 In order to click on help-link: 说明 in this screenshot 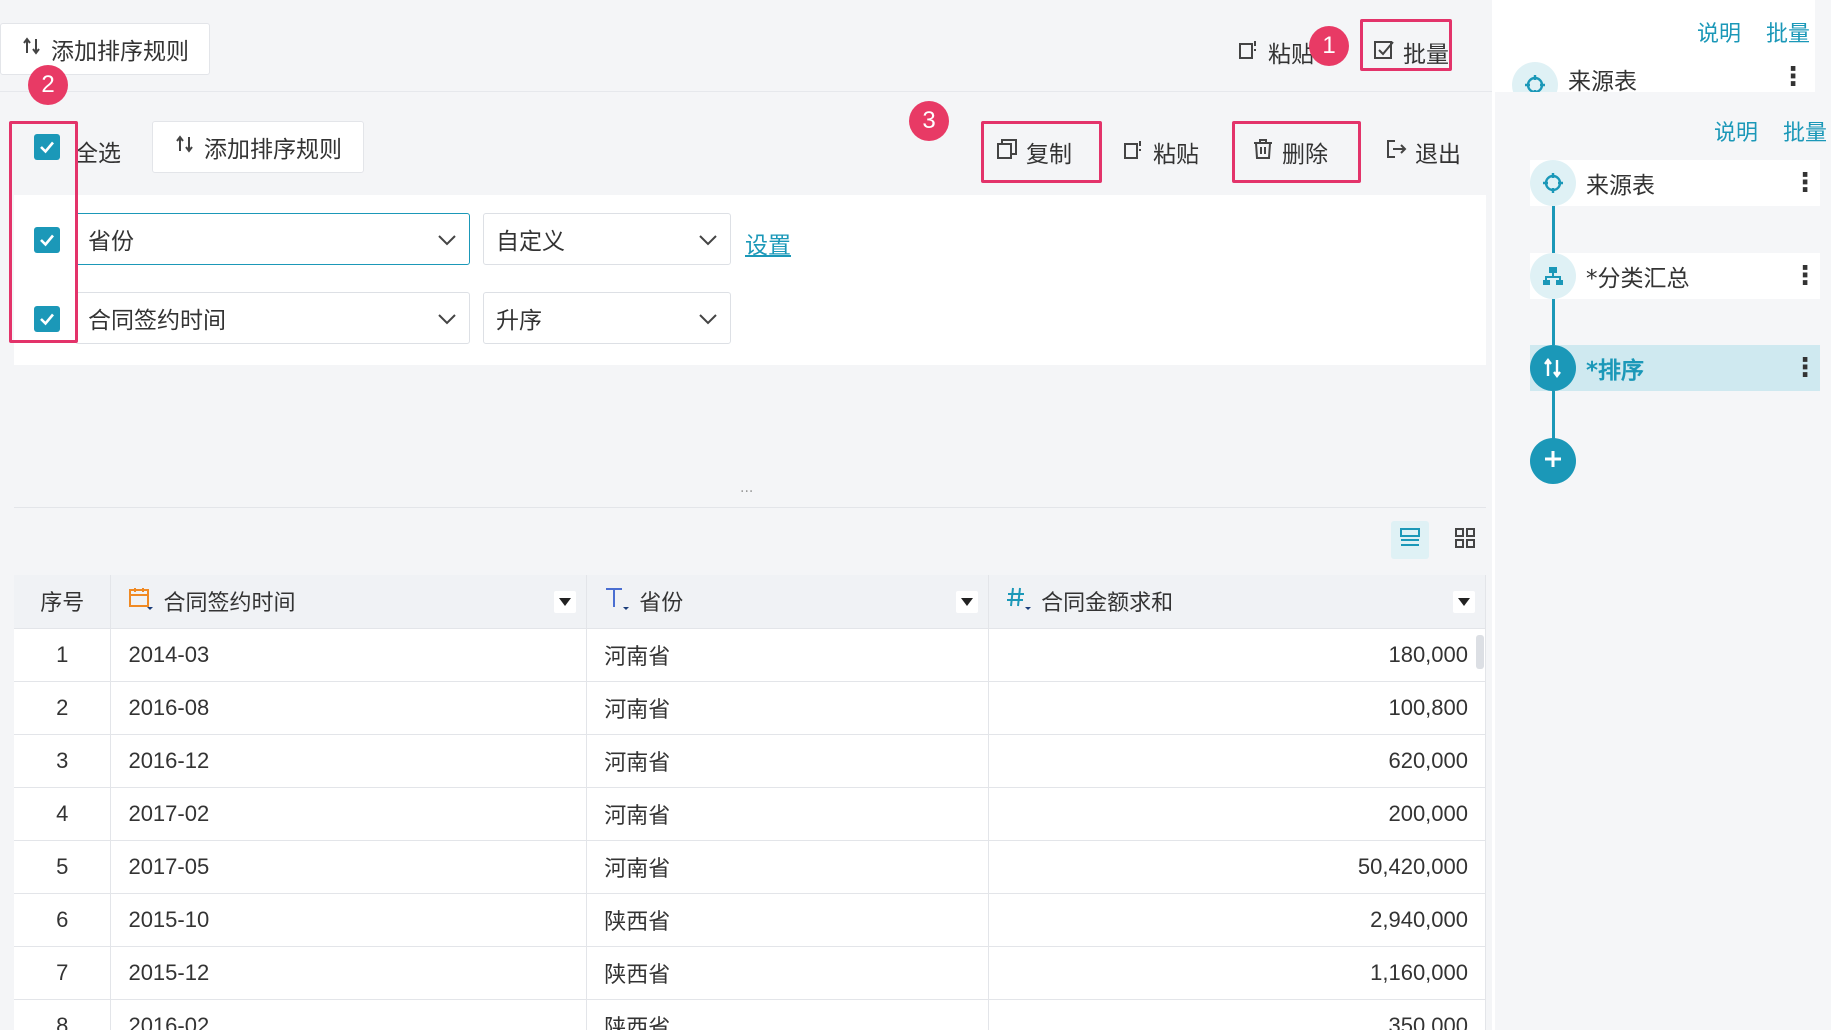, I will do `click(1736, 131)`.